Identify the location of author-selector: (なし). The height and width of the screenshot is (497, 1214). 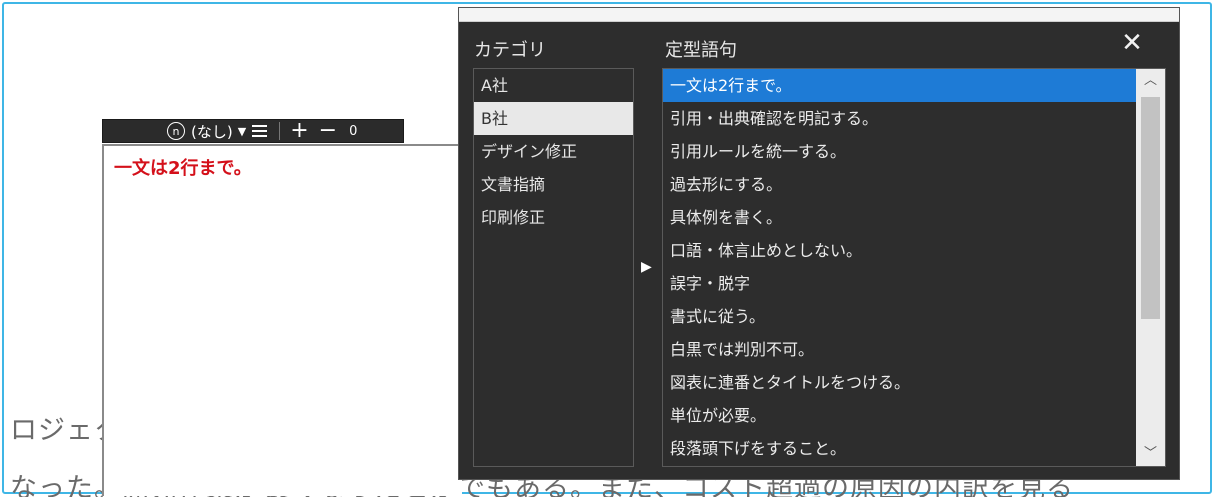
(212, 131).